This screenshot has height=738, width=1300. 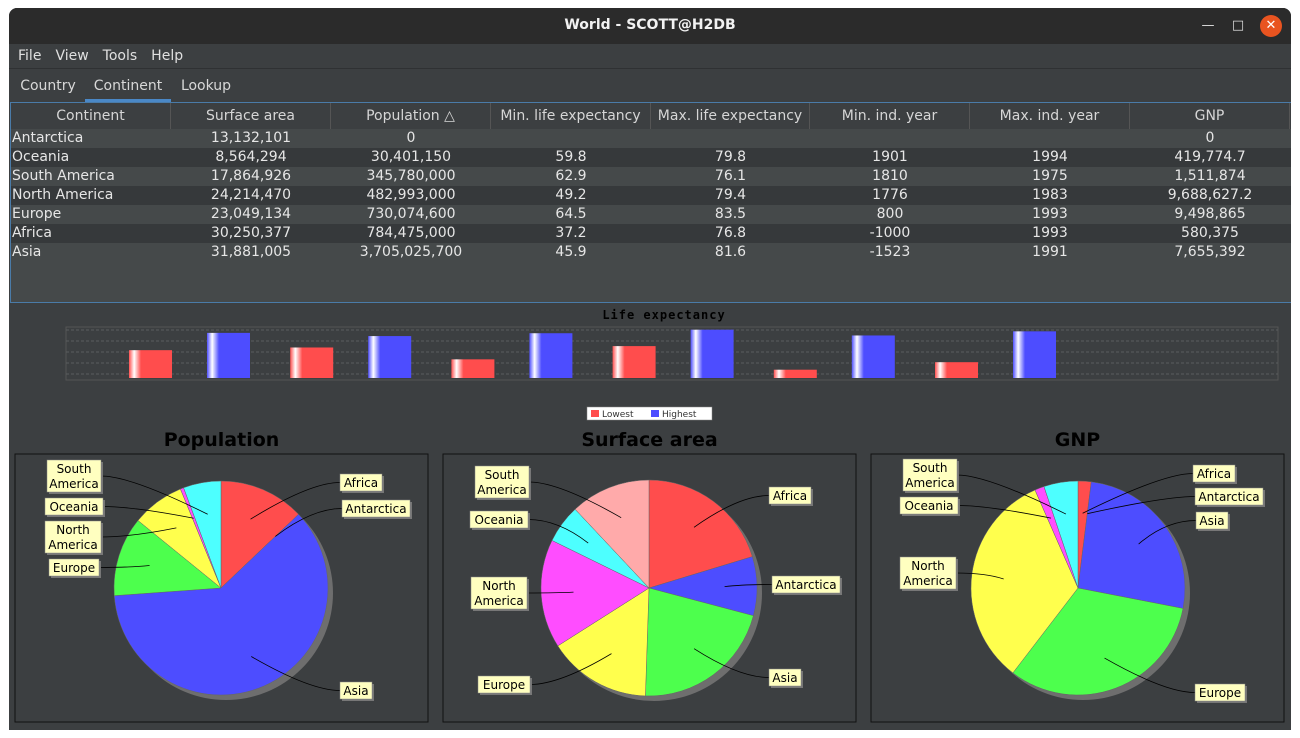 I want to click on surface-area-pie-label-text: South, so click(x=502, y=475).